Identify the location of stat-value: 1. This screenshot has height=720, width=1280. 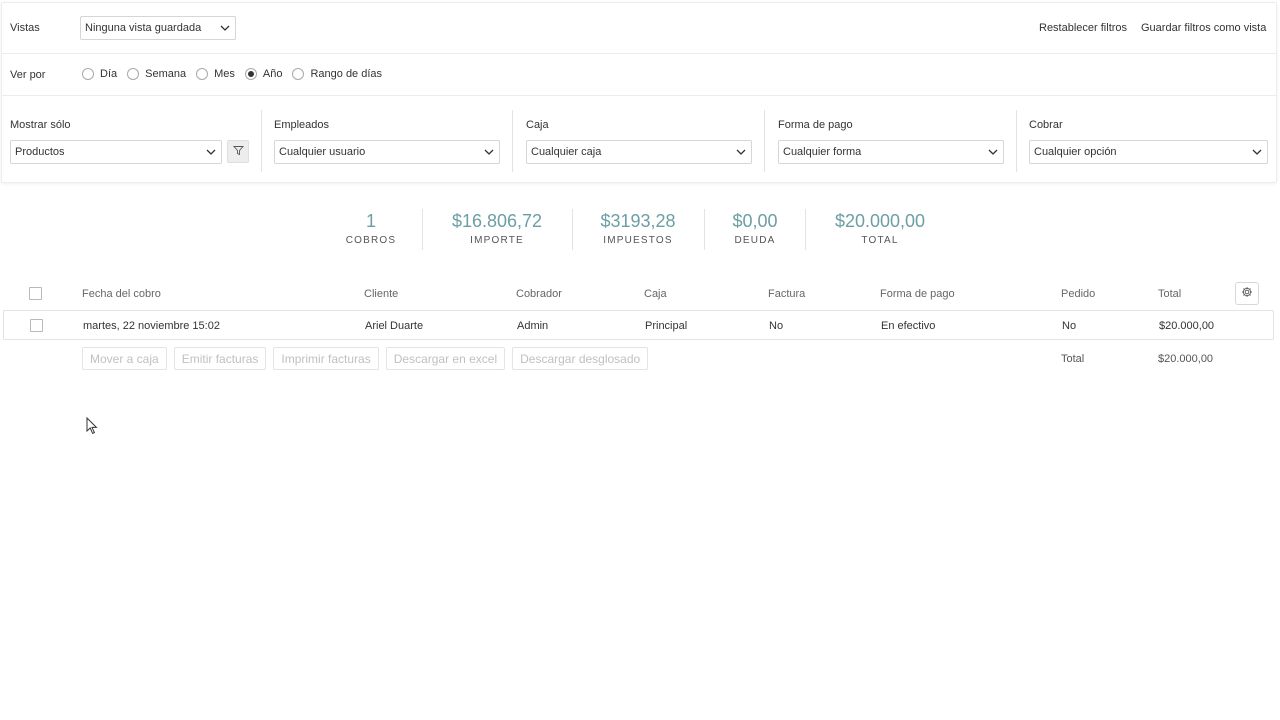
(370, 221).